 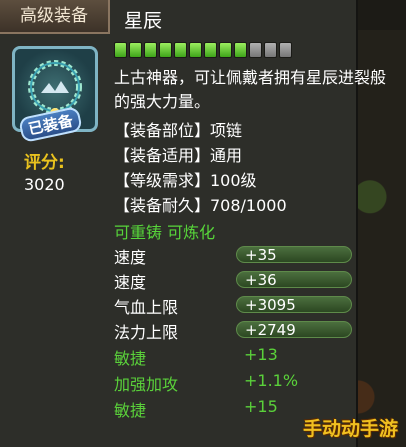 What do you see at coordinates (350, 429) in the screenshot?
I see `watermark: 手动动手游` at bounding box center [350, 429].